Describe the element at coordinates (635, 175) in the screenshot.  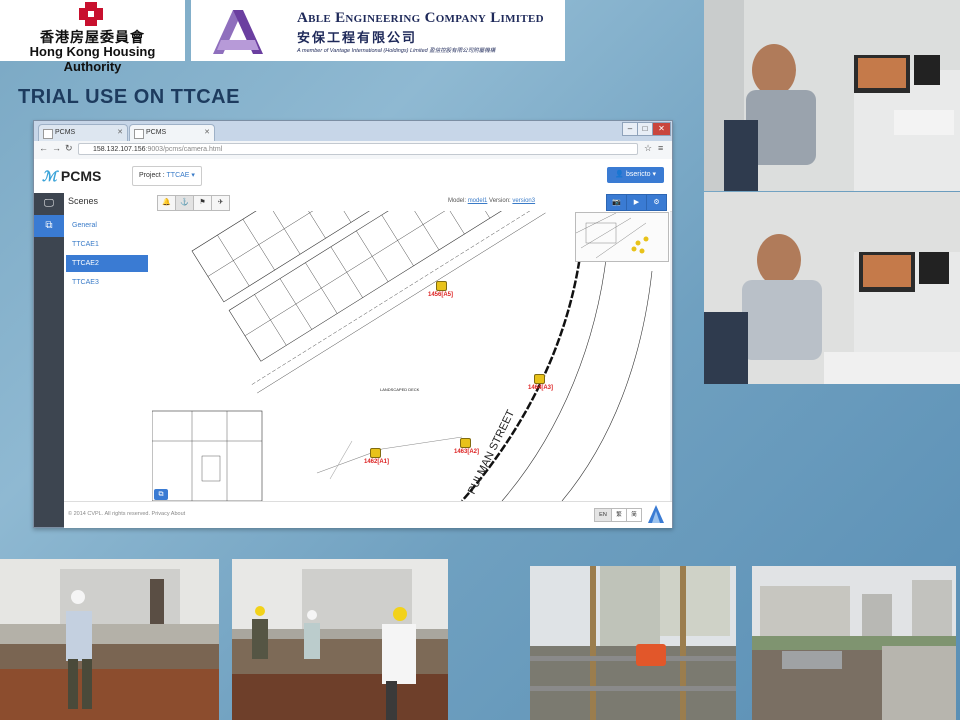
I see `user-menu-button: 👤 bsericto ▾` at that location.